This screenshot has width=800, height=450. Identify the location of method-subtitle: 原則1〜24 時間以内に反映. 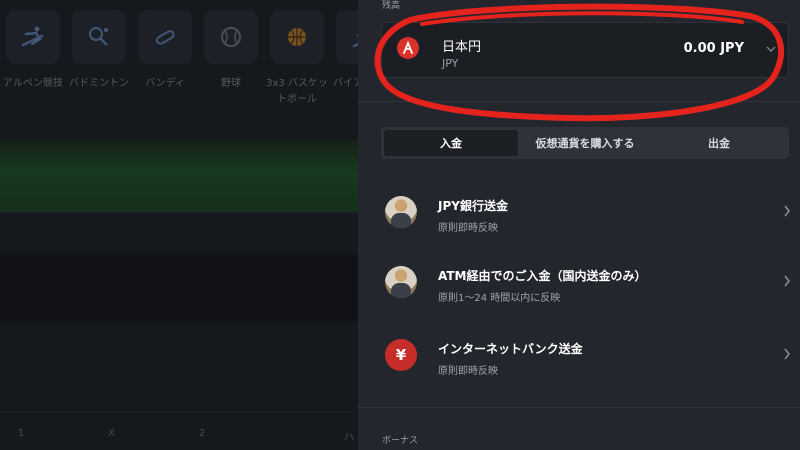
(499, 298).